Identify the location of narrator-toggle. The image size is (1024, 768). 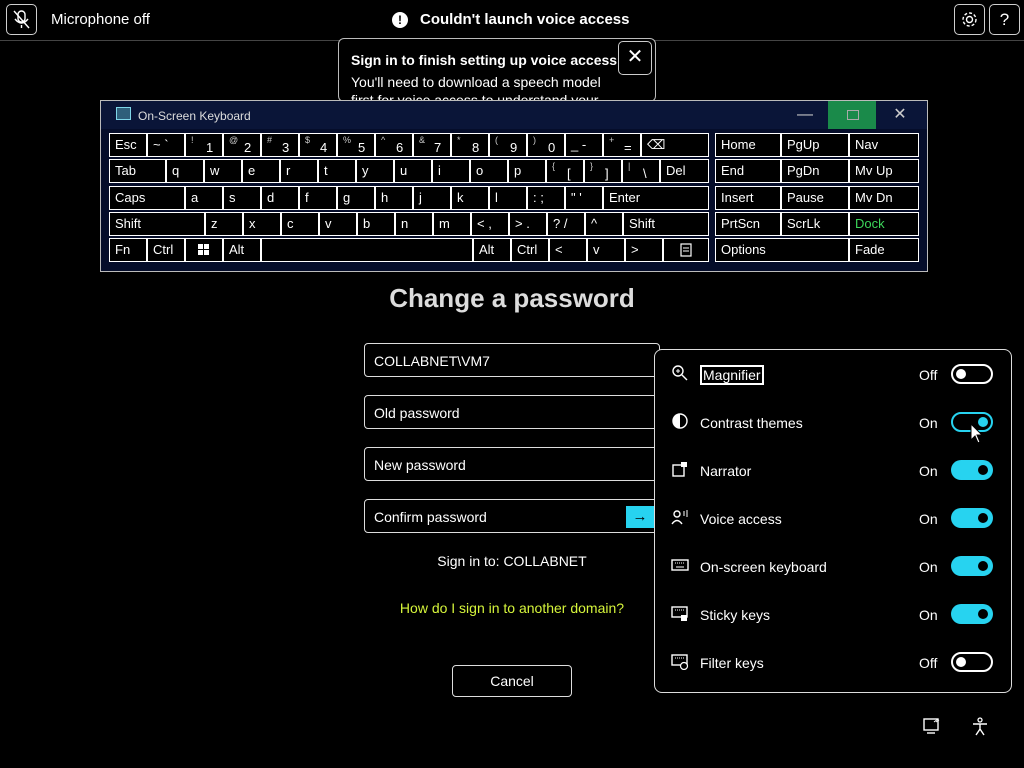
(972, 470).